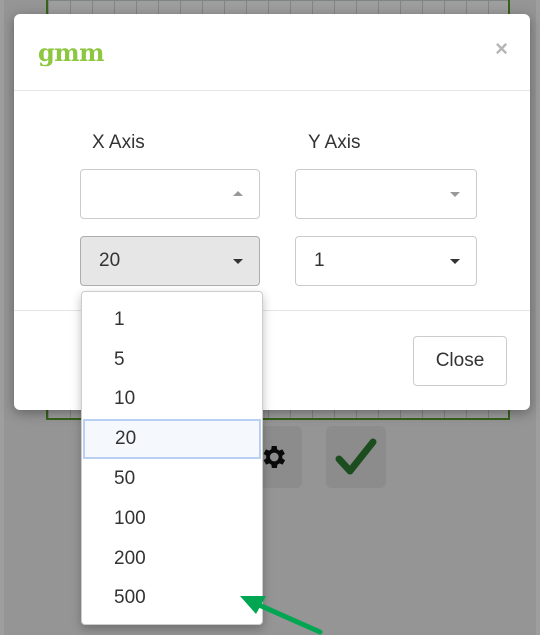 Image resolution: width=540 pixels, height=635 pixels. Describe the element at coordinates (386, 261) in the screenshot. I see `y-axis-scale-select: 1` at that location.